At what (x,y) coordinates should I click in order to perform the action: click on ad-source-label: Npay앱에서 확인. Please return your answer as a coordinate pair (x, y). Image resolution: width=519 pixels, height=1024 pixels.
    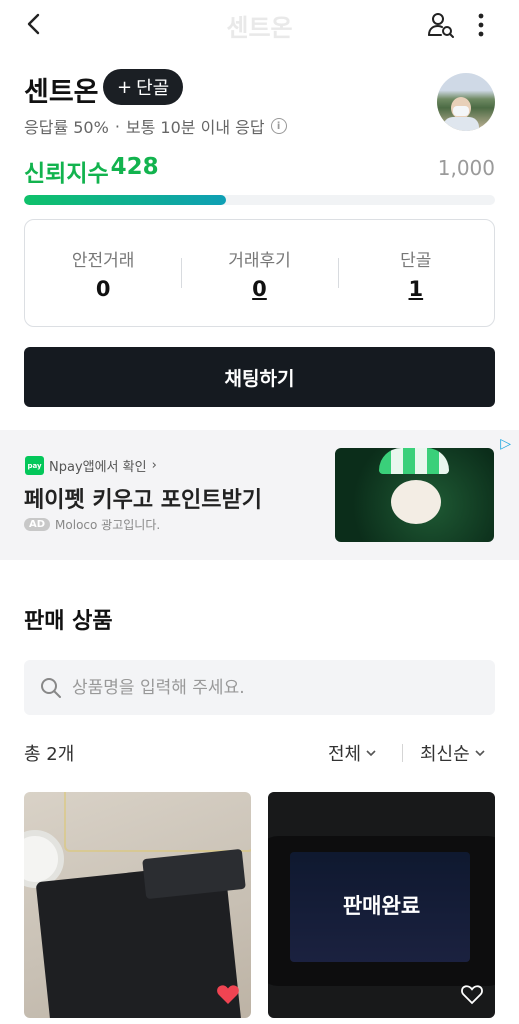
    Looking at the image, I should click on (98, 467).